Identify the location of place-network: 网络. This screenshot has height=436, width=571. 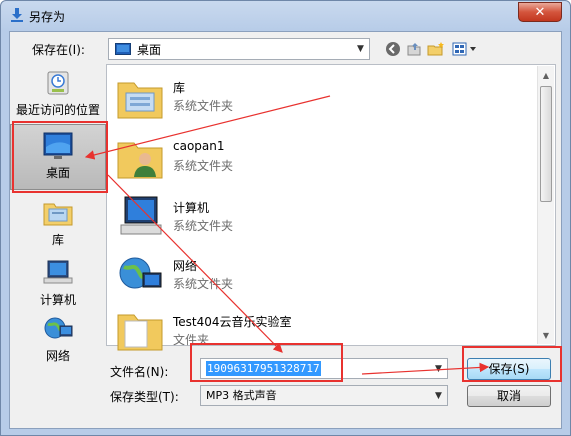
(58, 339).